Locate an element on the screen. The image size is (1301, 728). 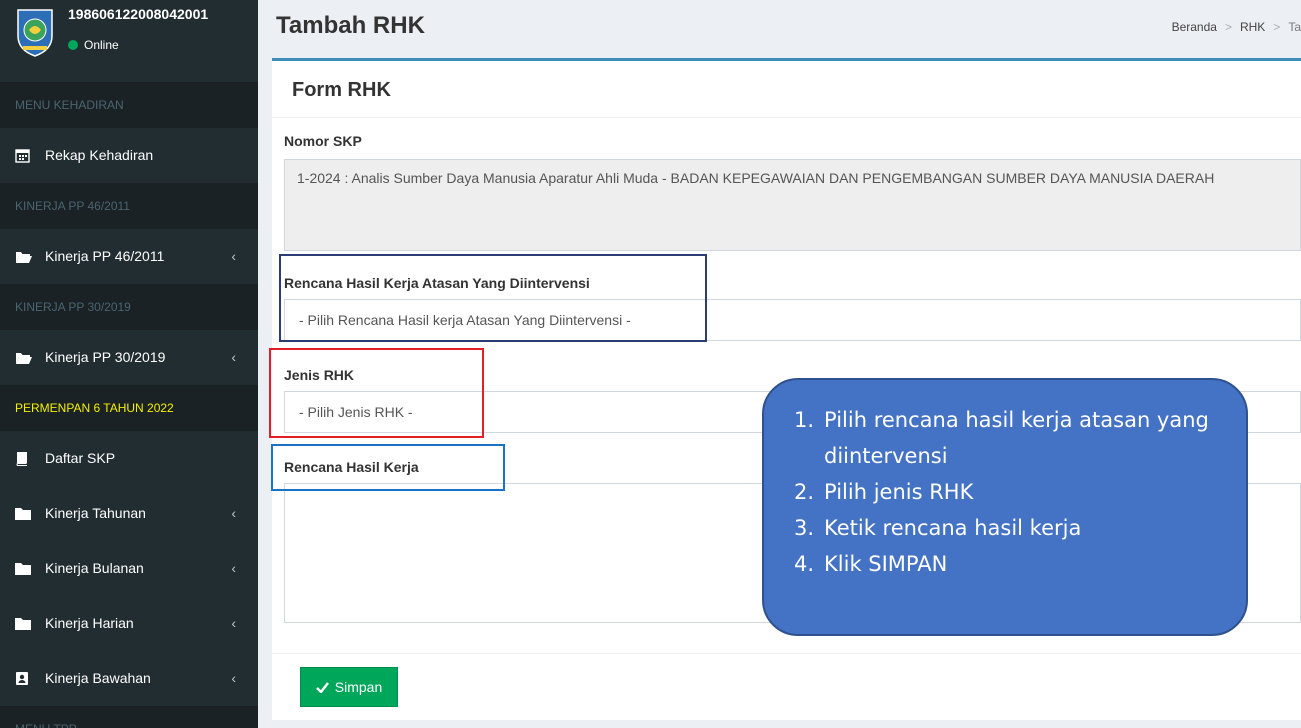
jenis-rhk-placeholder: - Pilih Jenis RHK - is located at coordinates (356, 412).